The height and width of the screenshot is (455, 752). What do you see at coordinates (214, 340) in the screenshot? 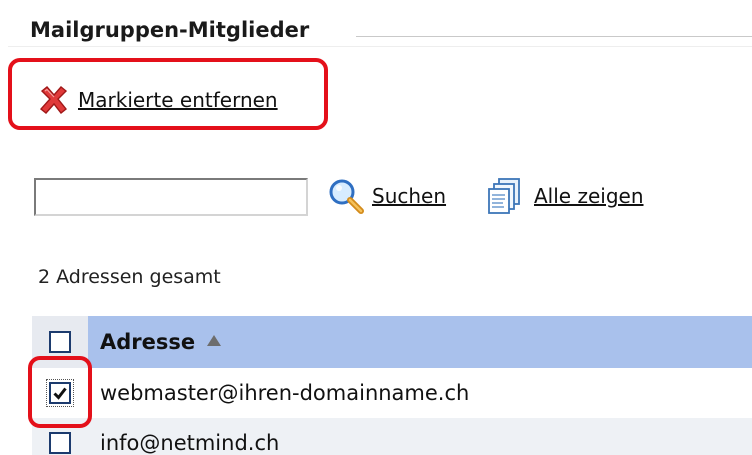
I see `sort-ascending-icon` at bounding box center [214, 340].